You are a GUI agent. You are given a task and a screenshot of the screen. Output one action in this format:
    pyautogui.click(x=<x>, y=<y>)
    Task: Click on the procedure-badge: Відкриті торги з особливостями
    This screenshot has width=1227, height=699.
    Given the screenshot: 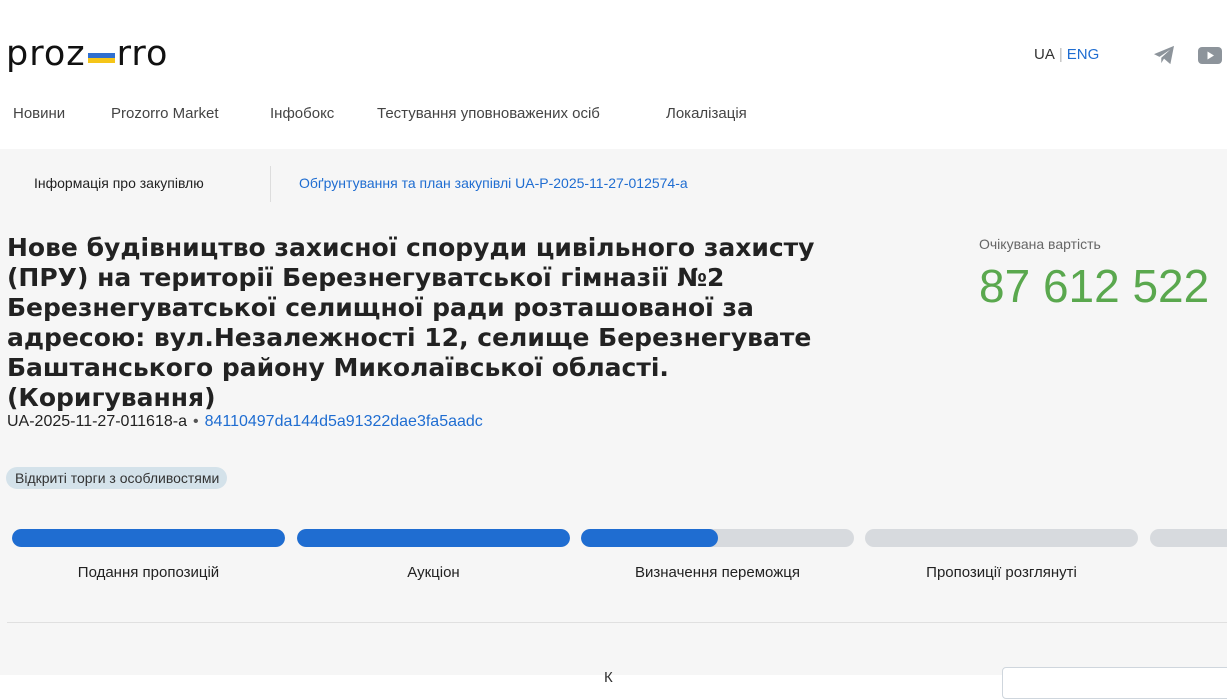 What is the action you would take?
    pyautogui.click(x=117, y=478)
    